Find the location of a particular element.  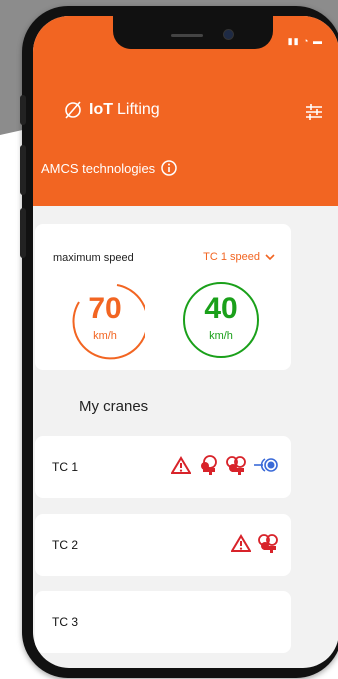

notch is located at coordinates (193, 32).